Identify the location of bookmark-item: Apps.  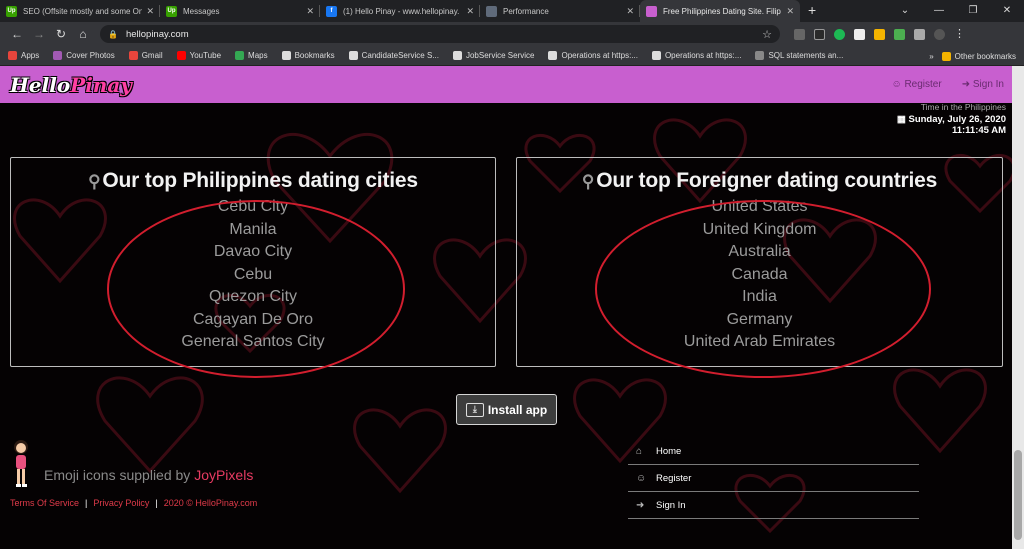
(23, 55).